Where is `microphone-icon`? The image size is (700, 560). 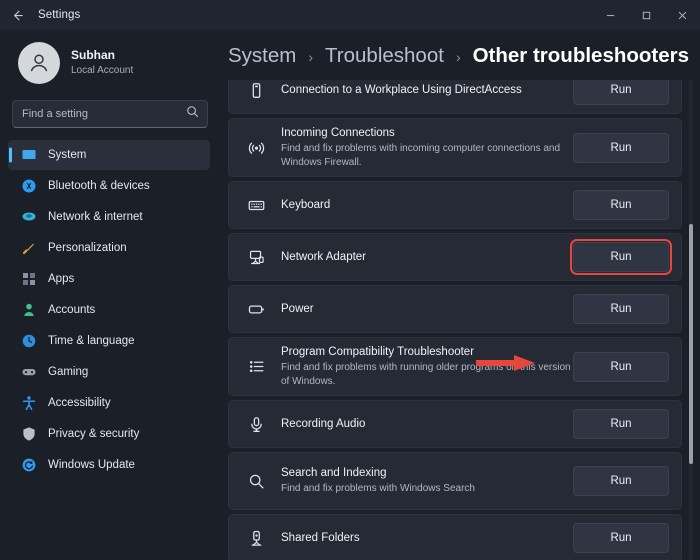
microphone-icon is located at coordinates (256, 424).